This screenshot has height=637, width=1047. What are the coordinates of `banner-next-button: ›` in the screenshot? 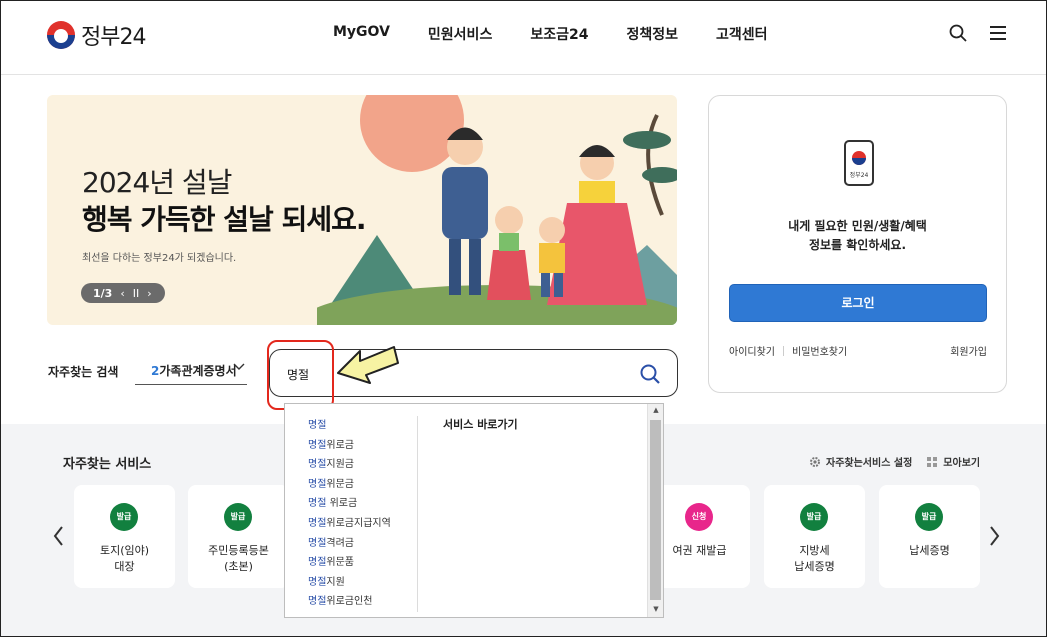 It's located at (149, 293).